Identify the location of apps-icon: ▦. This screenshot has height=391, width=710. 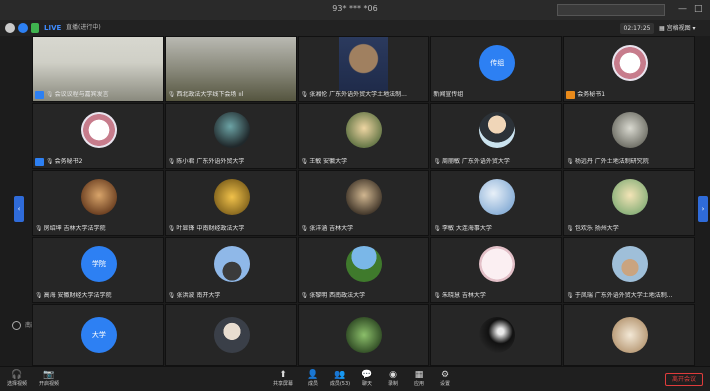
(419, 375).